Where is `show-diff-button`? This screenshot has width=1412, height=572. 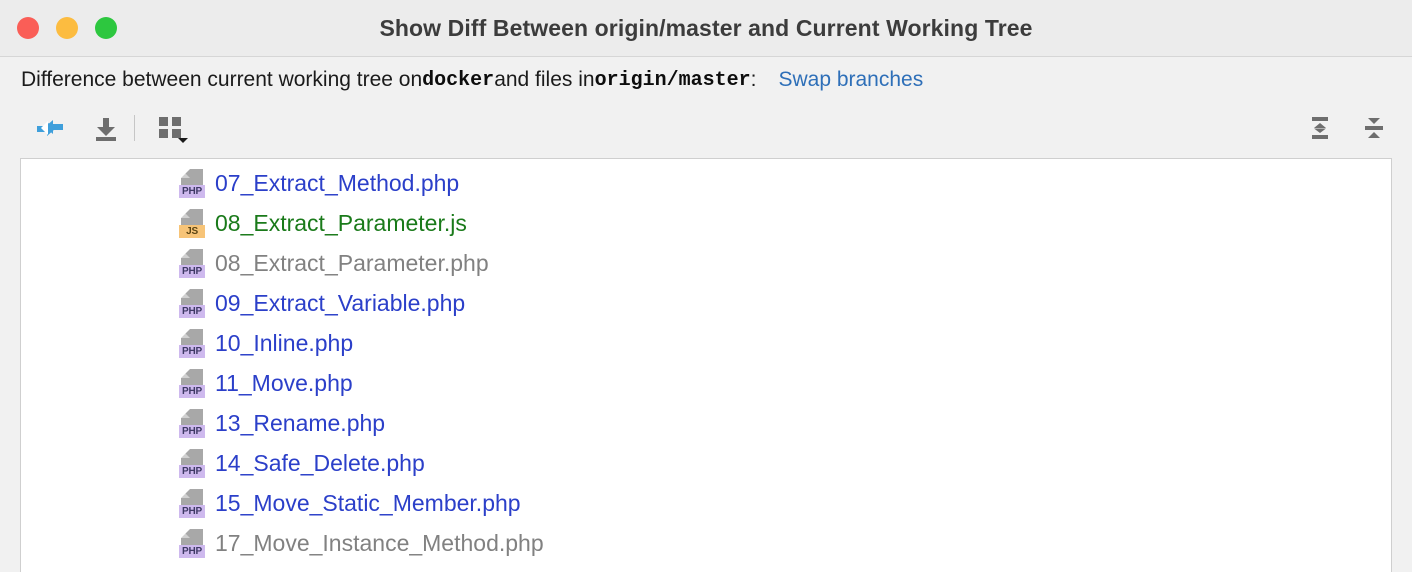
show-diff-button is located at coordinates (50, 128).